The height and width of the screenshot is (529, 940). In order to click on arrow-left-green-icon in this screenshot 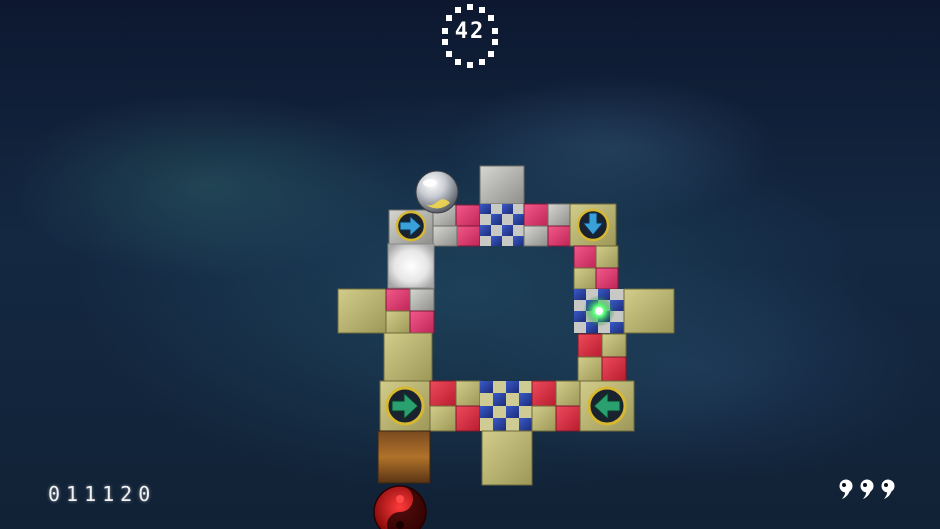, I will do `click(607, 406)`.